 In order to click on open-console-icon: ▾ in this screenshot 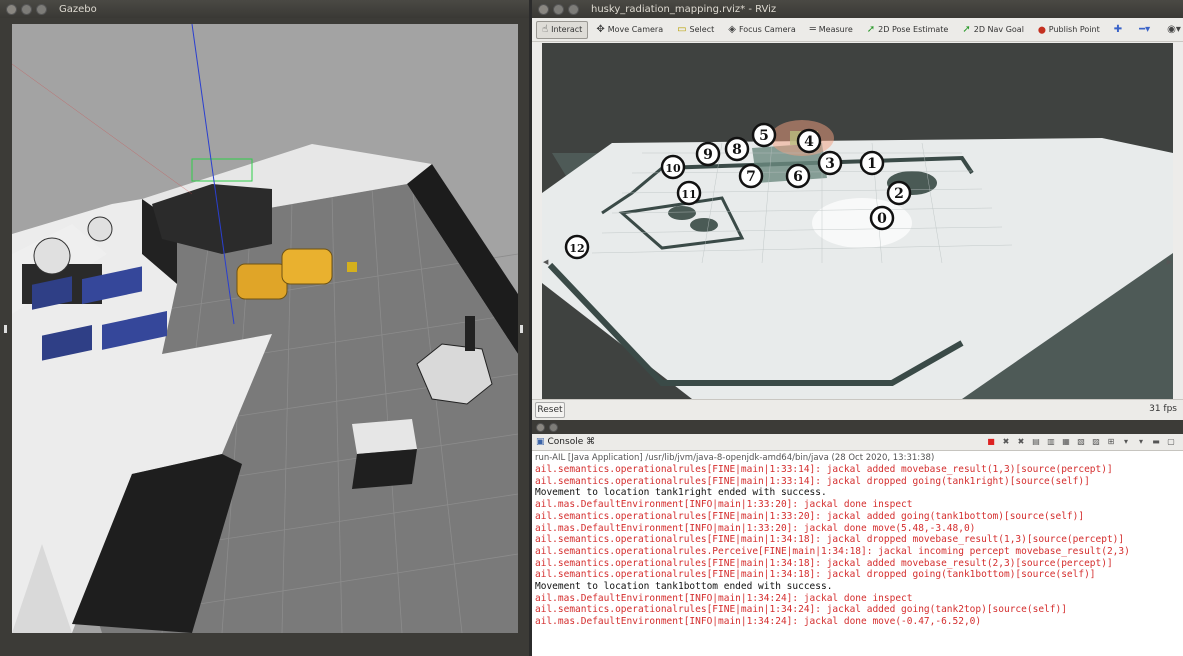, I will do `click(1141, 442)`.